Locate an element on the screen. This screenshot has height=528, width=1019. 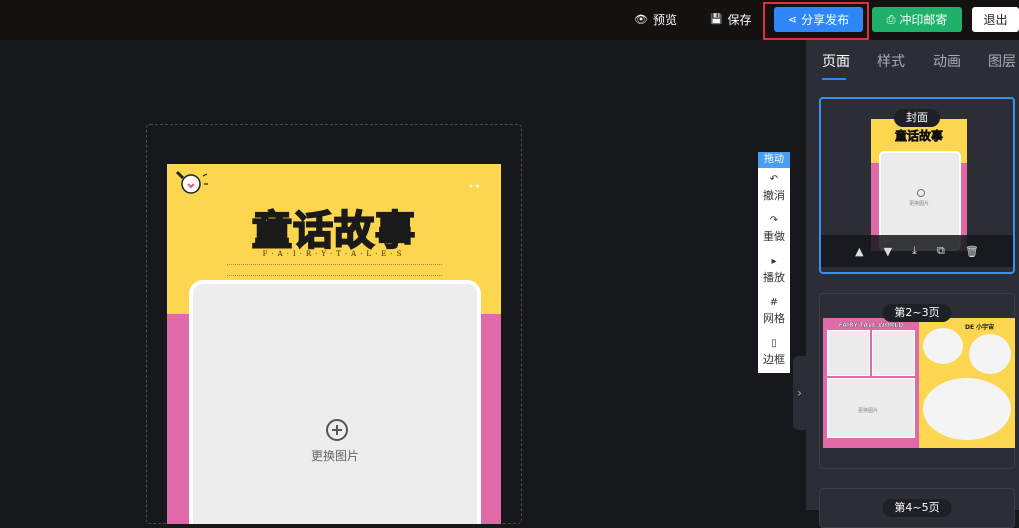
card-actions: ▲ ▼ ⤓ ⧉ 🗑 is located at coordinates (917, 251).